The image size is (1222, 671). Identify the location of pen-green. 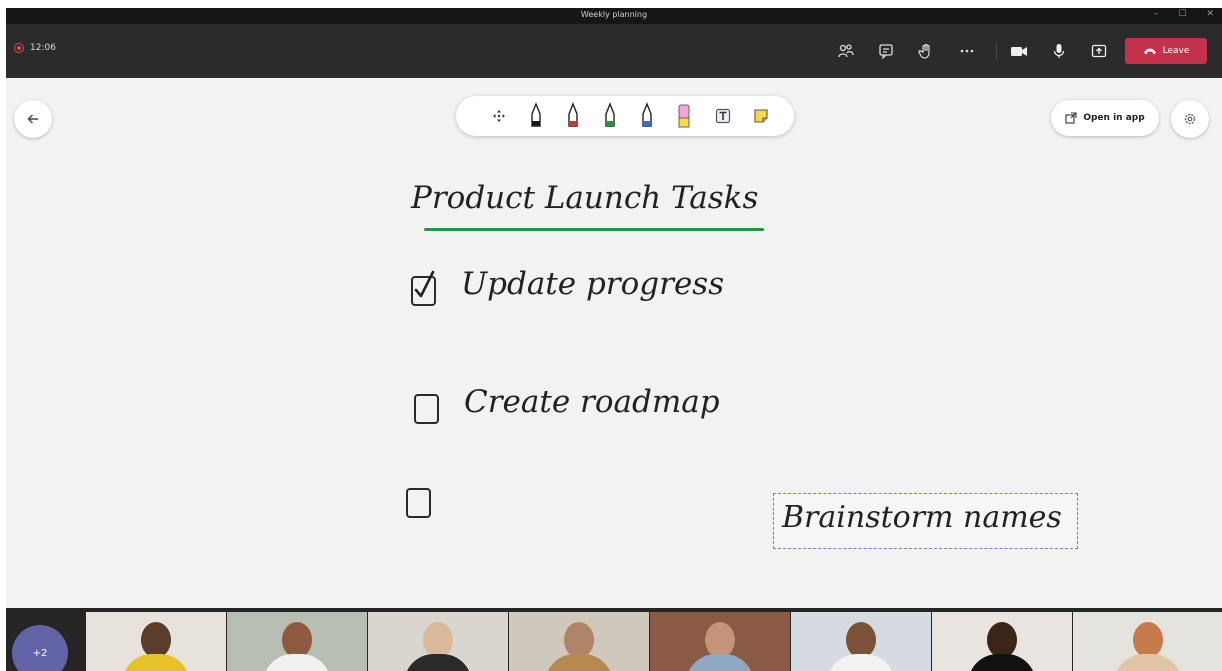
(610, 116).